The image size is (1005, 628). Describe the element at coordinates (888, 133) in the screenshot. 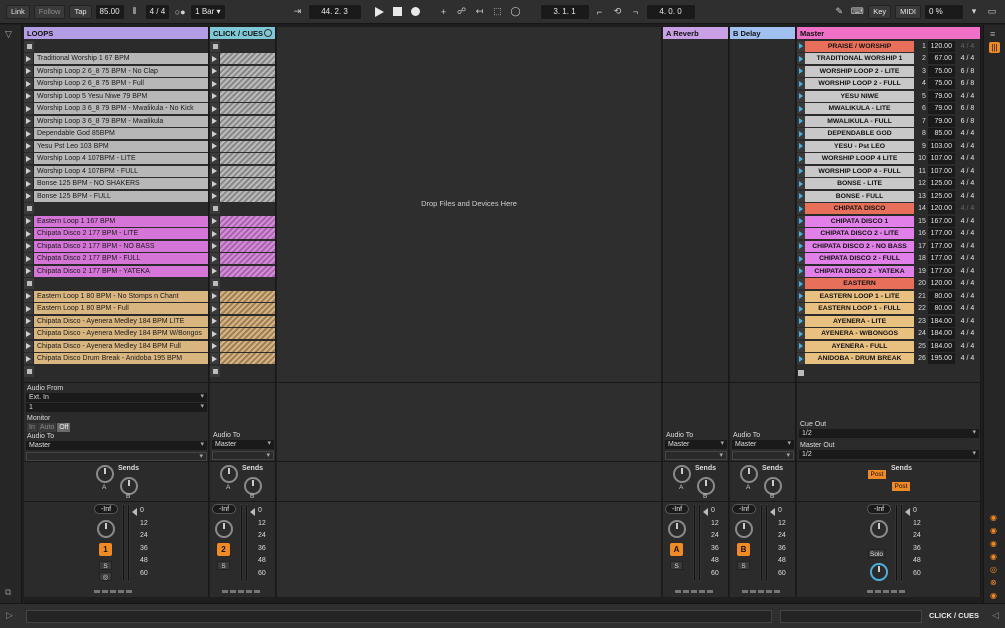

I see `scene-row: DEPENDABLE GOD 8 85.00 4 / 4` at that location.